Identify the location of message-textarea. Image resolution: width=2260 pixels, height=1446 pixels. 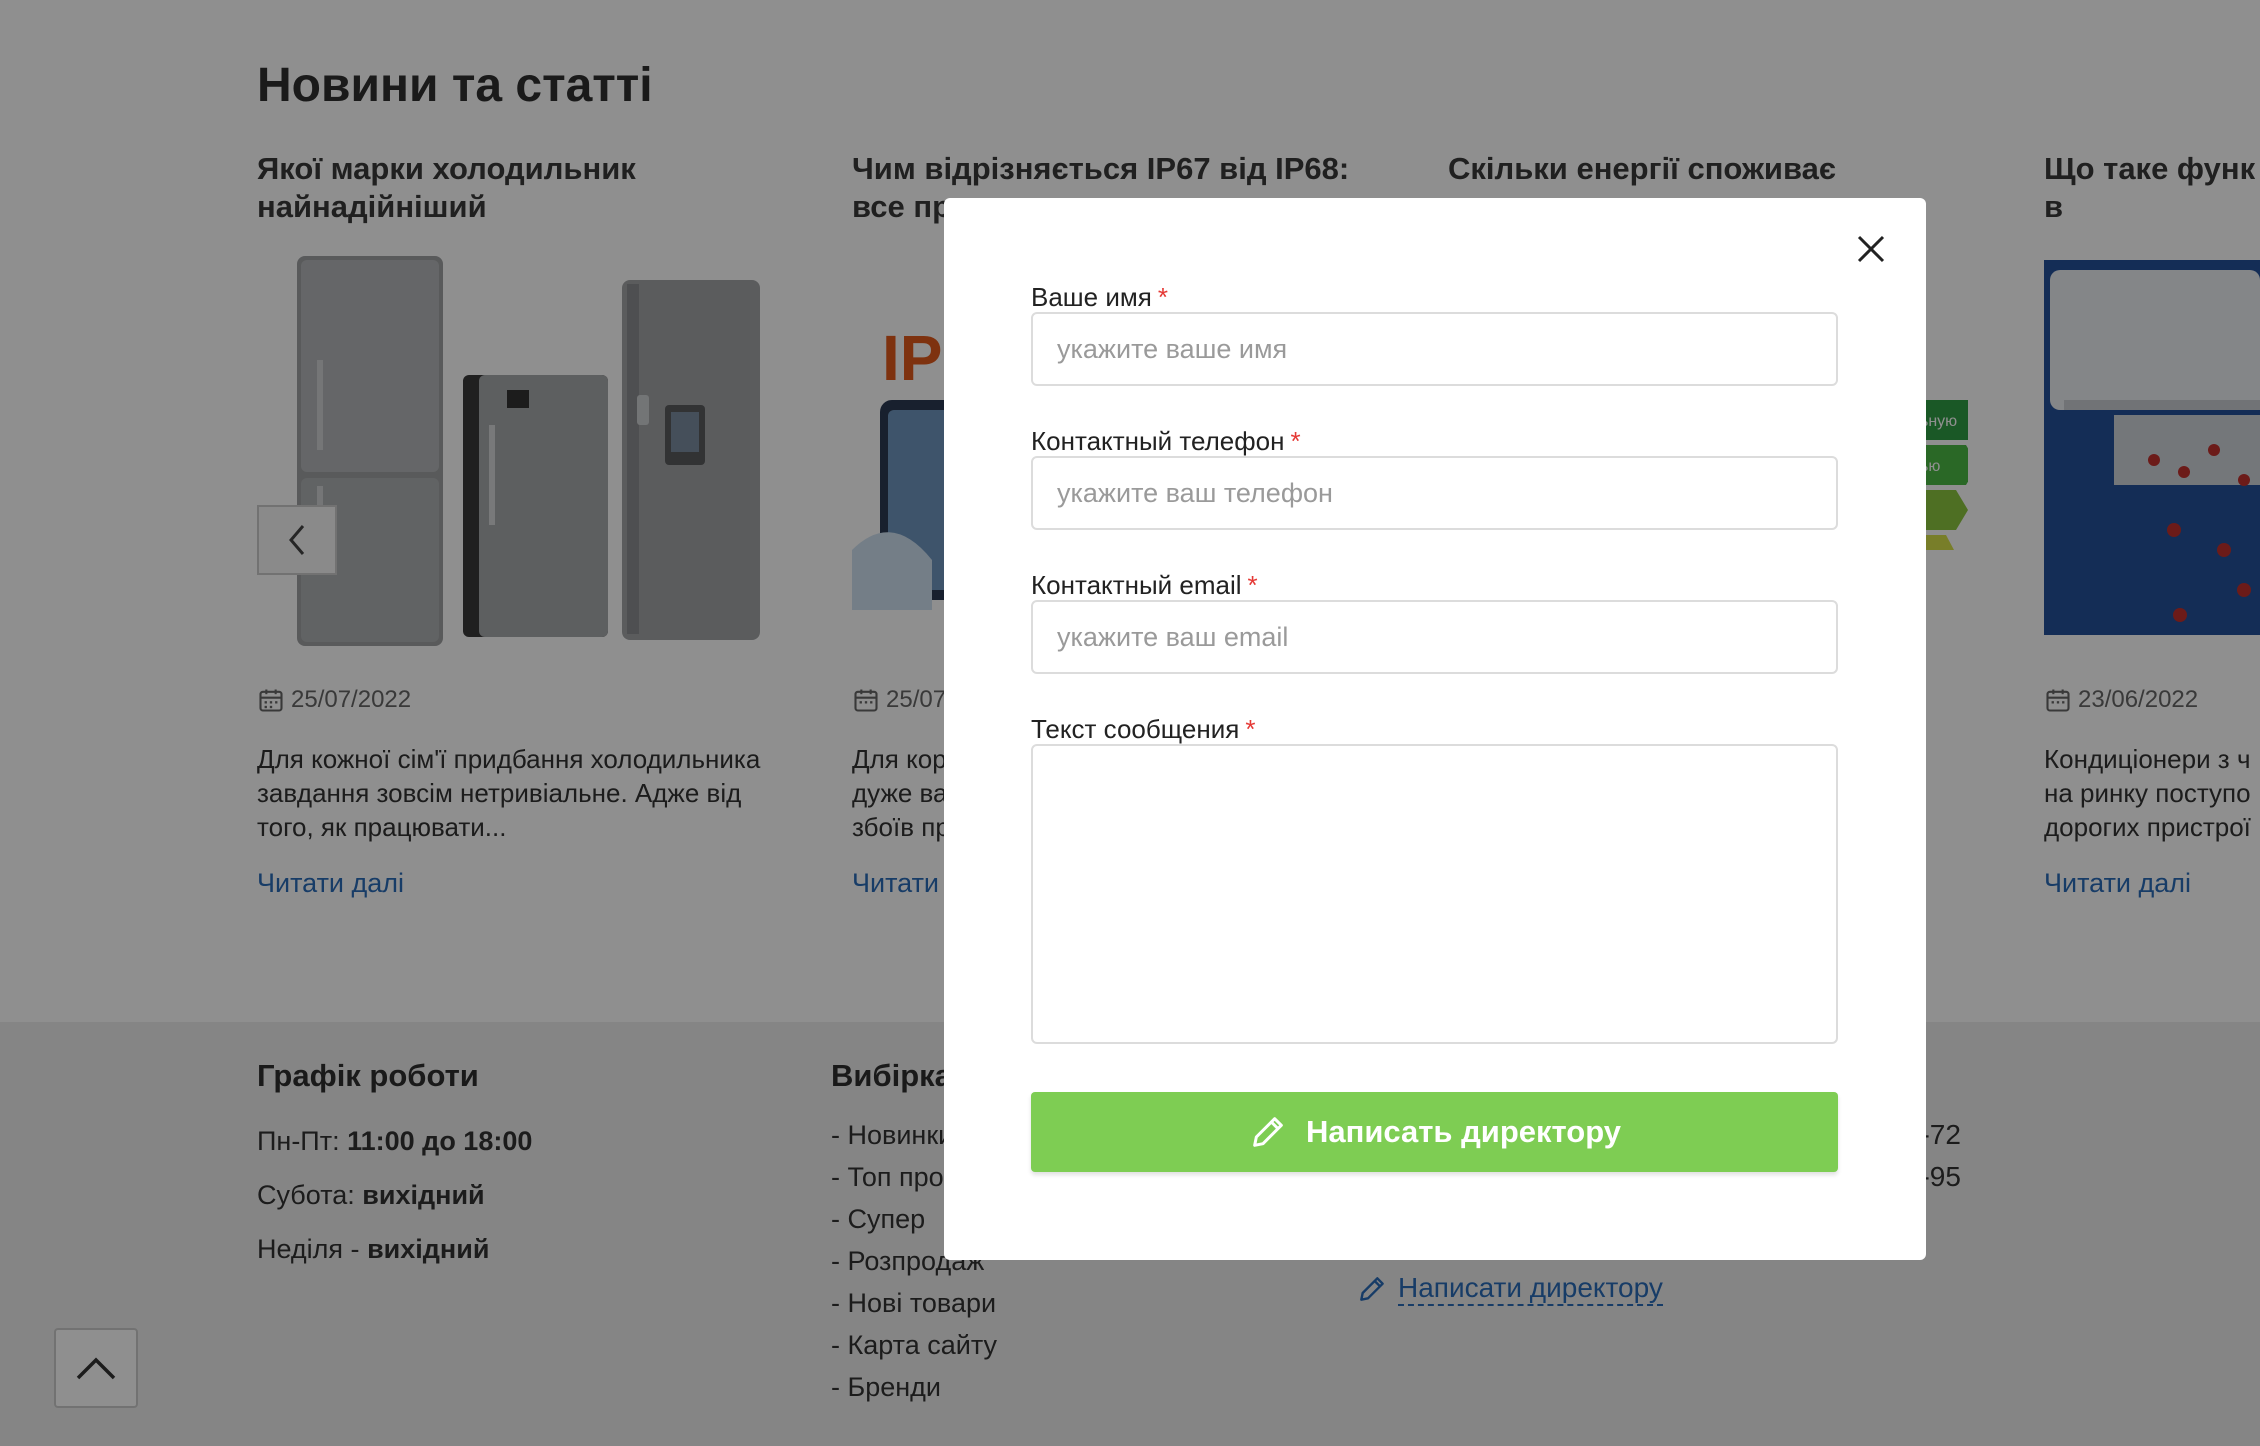
(1434, 894).